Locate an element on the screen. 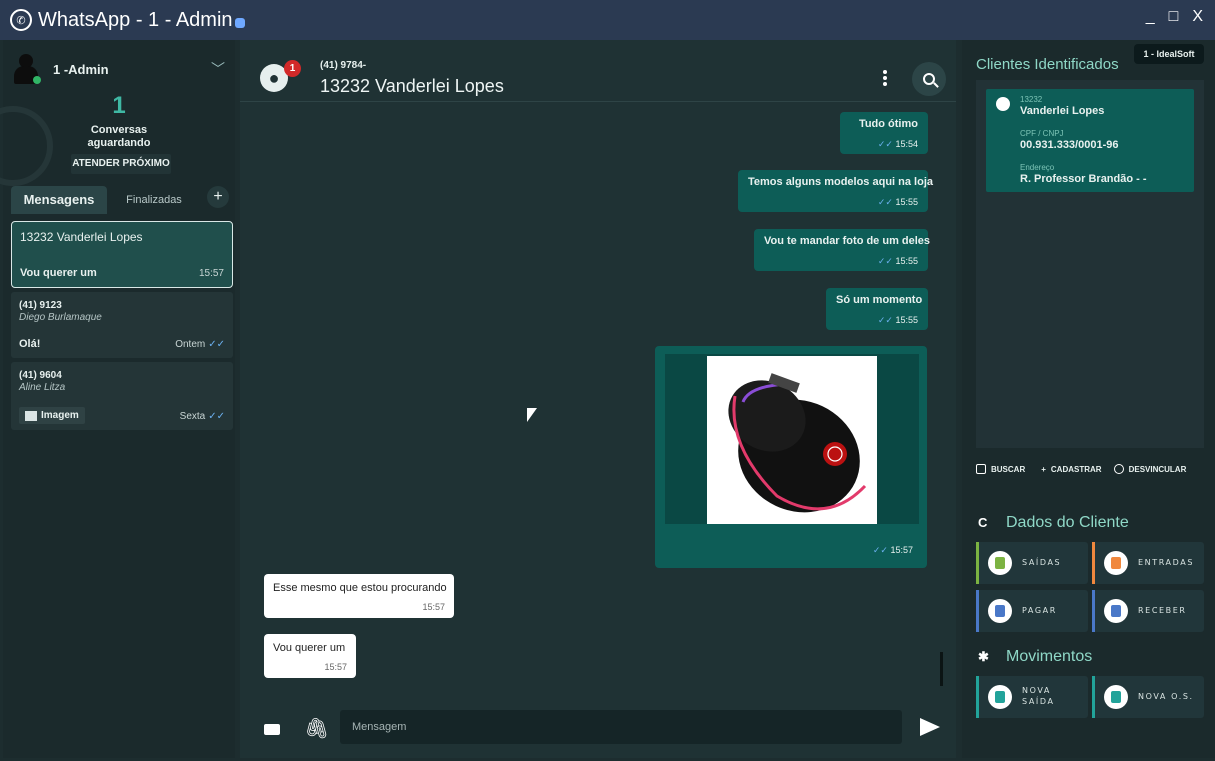 The image size is (1215, 761). shopping-bag-icon is located at coordinates (1000, 563).